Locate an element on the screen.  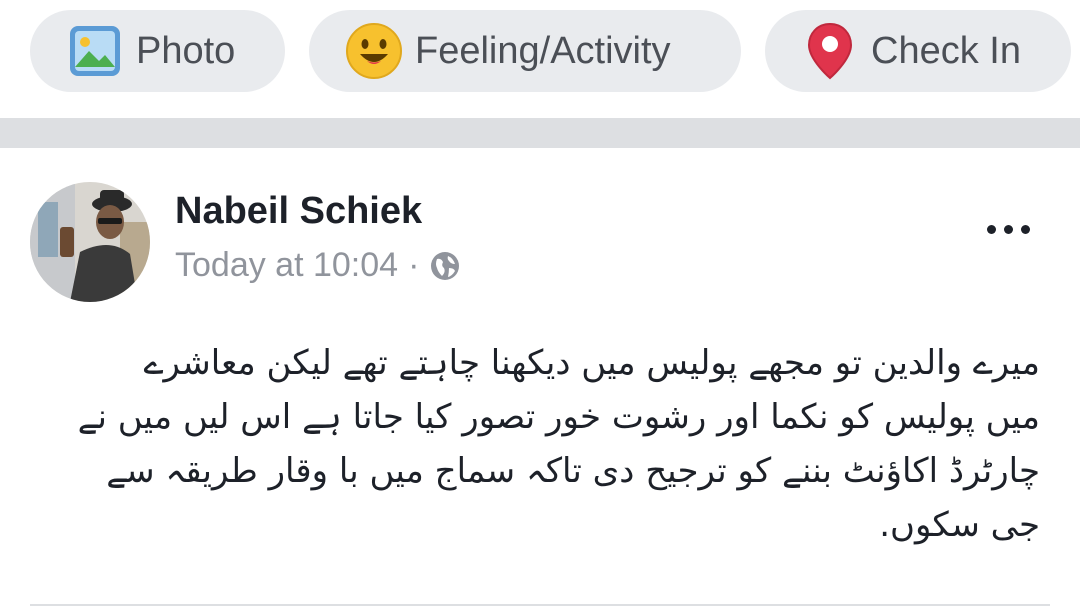
check-in-button: Check In is located at coordinates (918, 51).